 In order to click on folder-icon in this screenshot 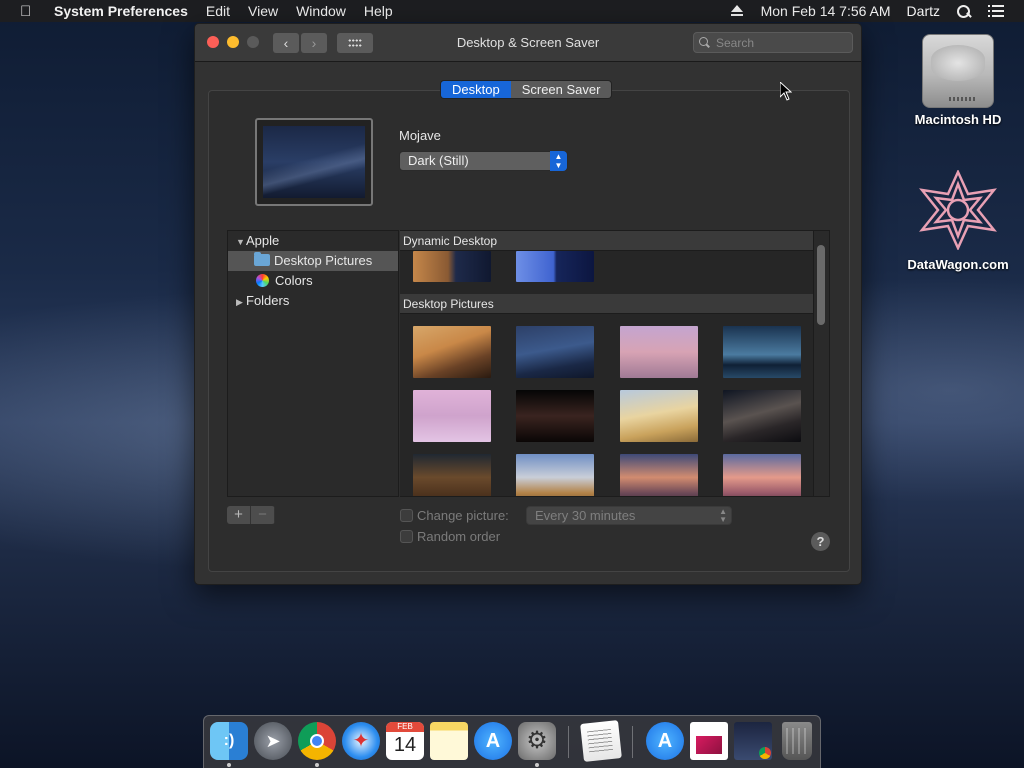, I will do `click(262, 259)`.